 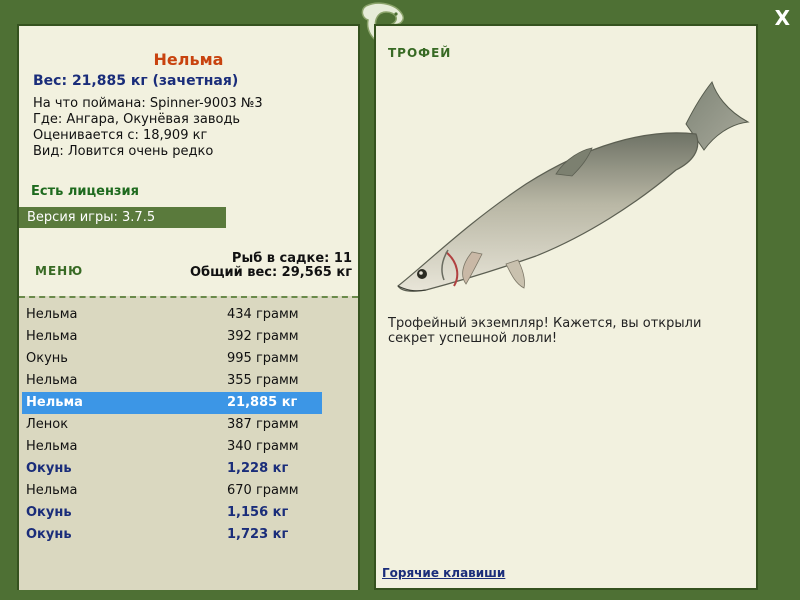 What do you see at coordinates (263, 424) in the screenshot?
I see `catch-fish-weight: 387 грамм` at bounding box center [263, 424].